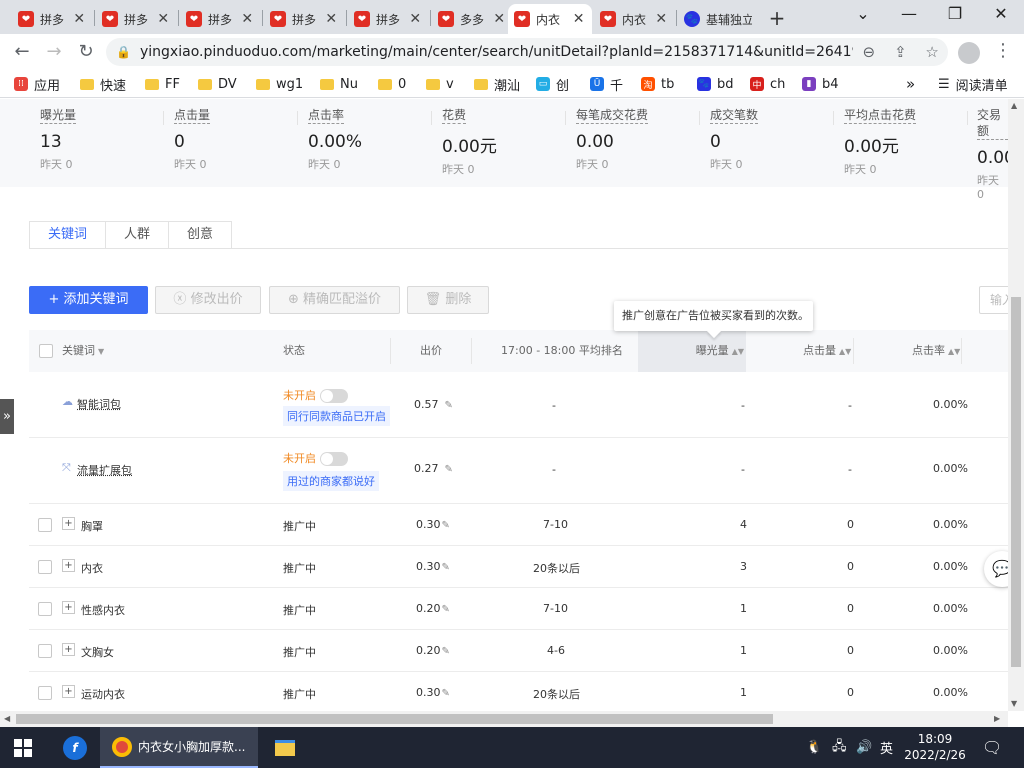  I want to click on bookmark-folder: DV, so click(217, 84).